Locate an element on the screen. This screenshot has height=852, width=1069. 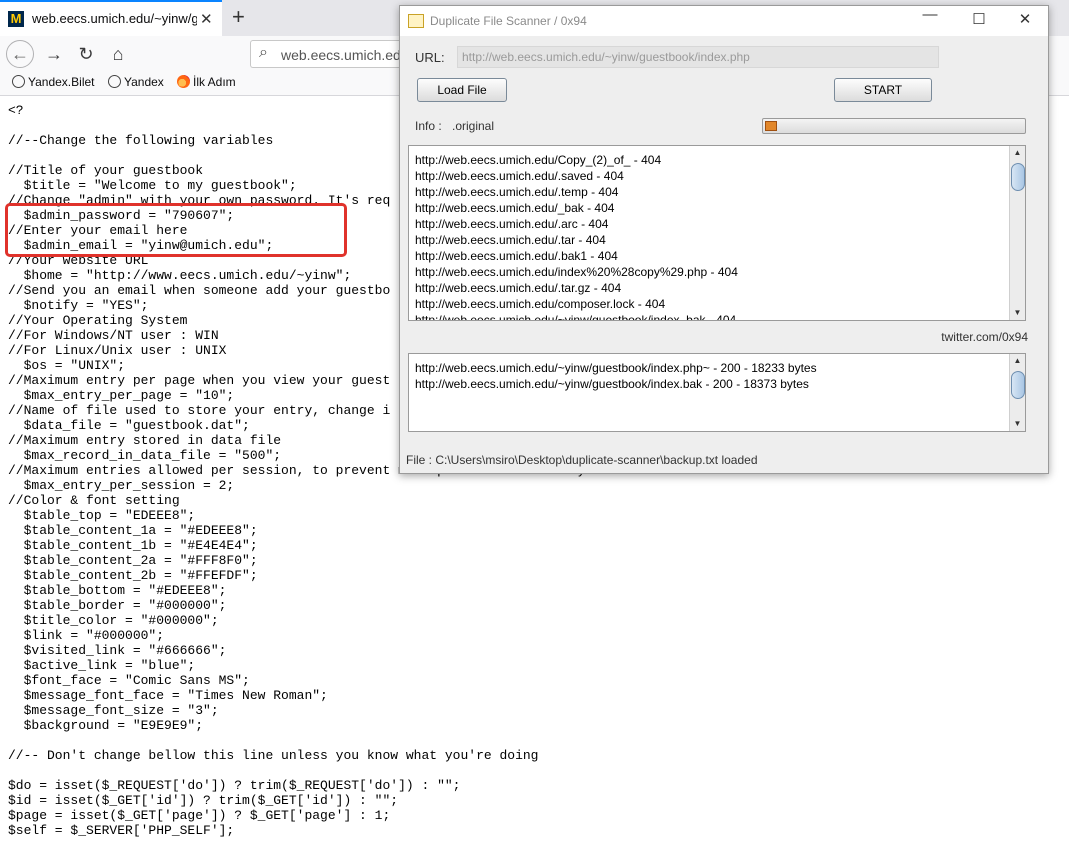
list-item: http://web.eecs.umich.edu/_bak - 404 is located at coordinates (514, 208).